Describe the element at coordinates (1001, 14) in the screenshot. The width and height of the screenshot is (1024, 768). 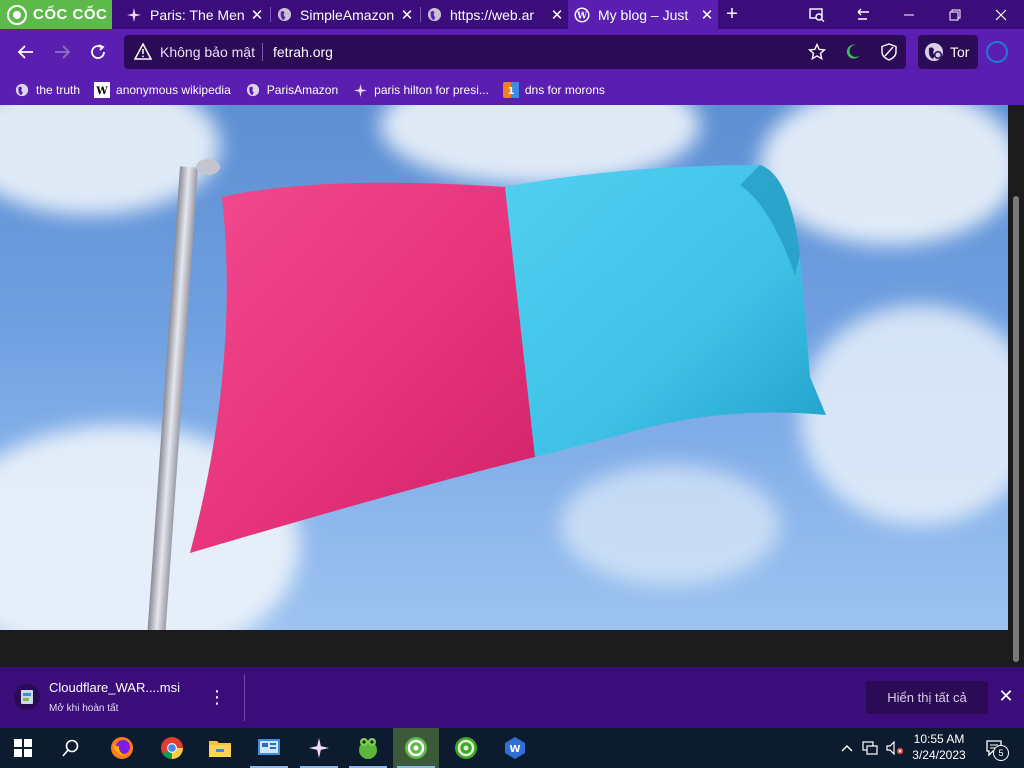
I see `close-window-icon` at that location.